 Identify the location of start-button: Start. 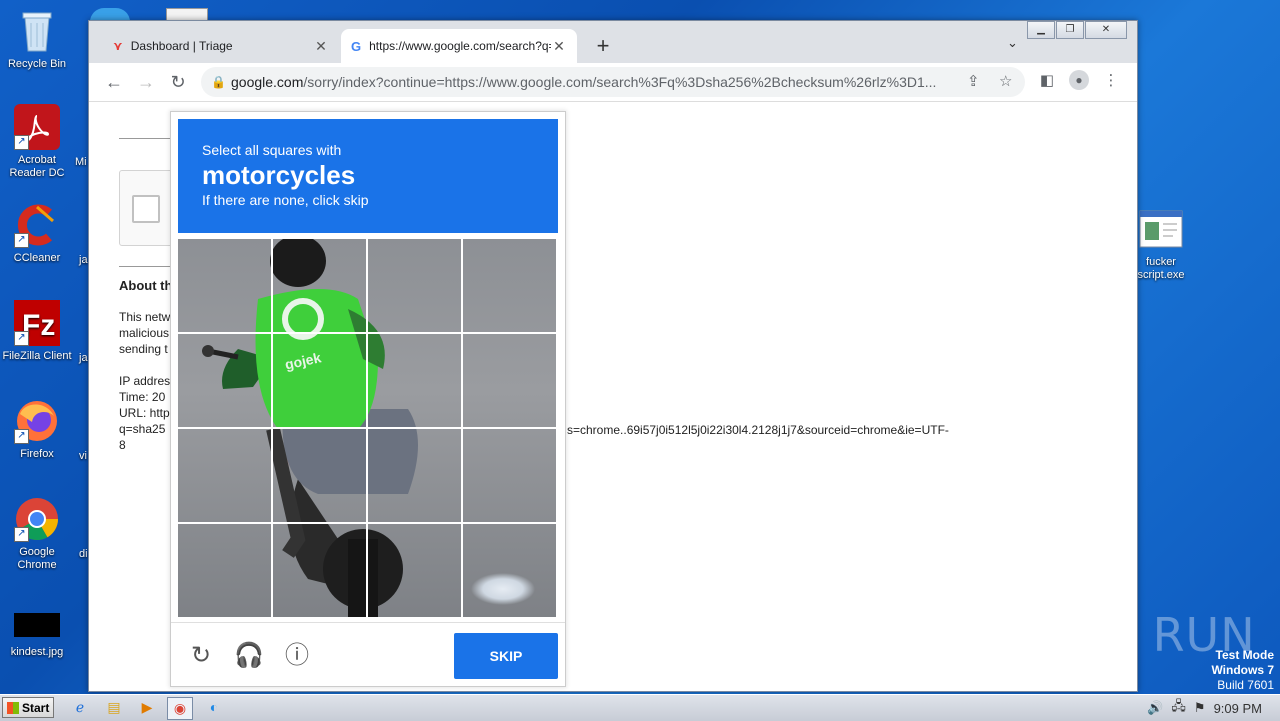
(28, 707).